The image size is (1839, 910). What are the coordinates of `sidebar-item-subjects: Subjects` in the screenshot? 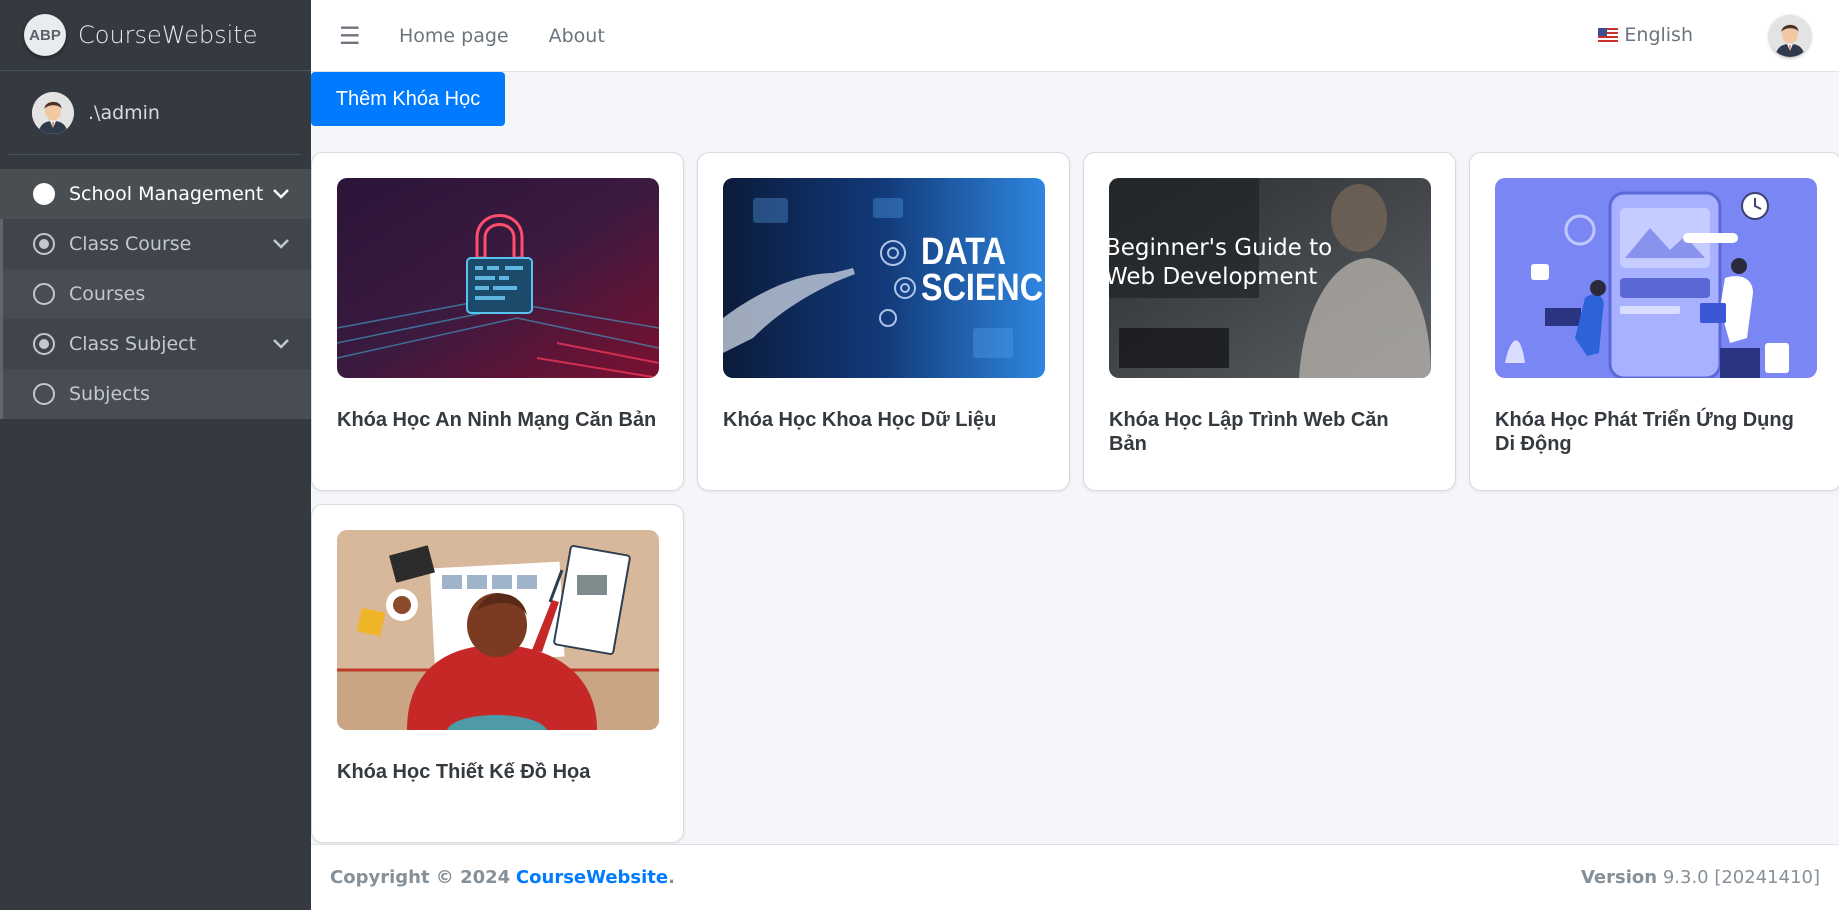 It's located at (155, 394).